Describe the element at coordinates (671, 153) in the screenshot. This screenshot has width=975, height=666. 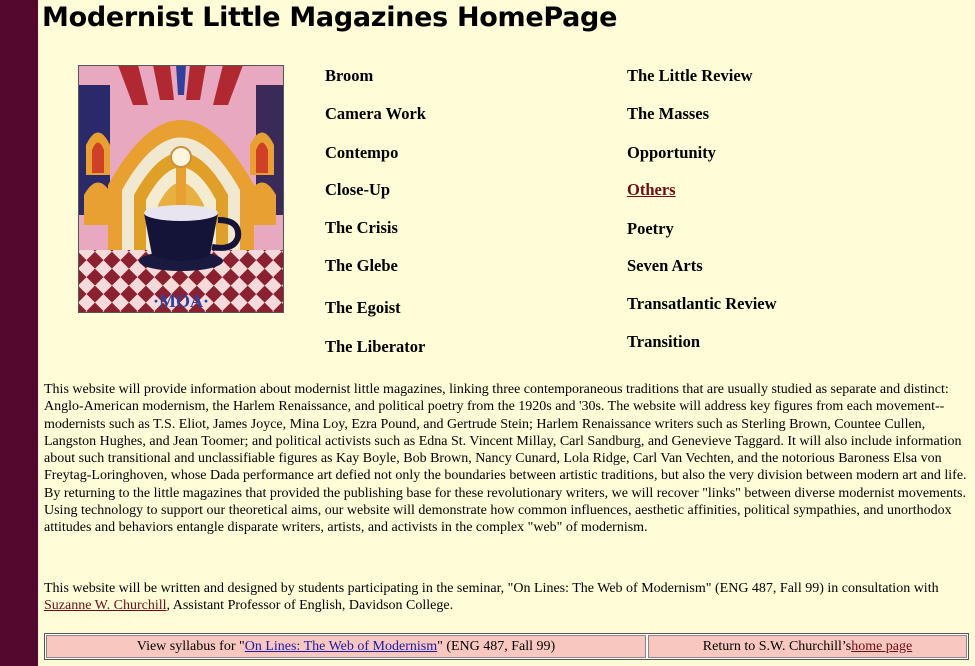
I see `magazine-link-opportunity: Opportunity` at that location.